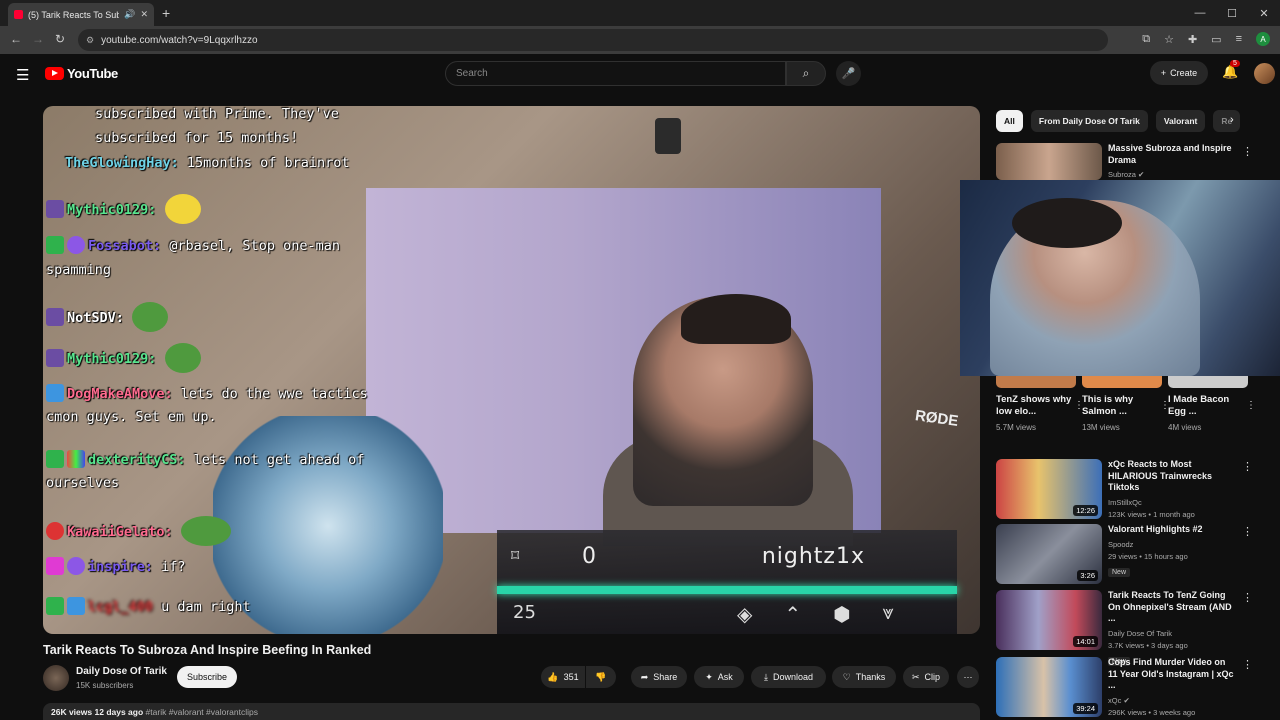 Image resolution: width=1280 pixels, height=720 pixels. What do you see at coordinates (1172, 544) in the screenshot?
I see `rec-channel: Spoodz` at bounding box center [1172, 544].